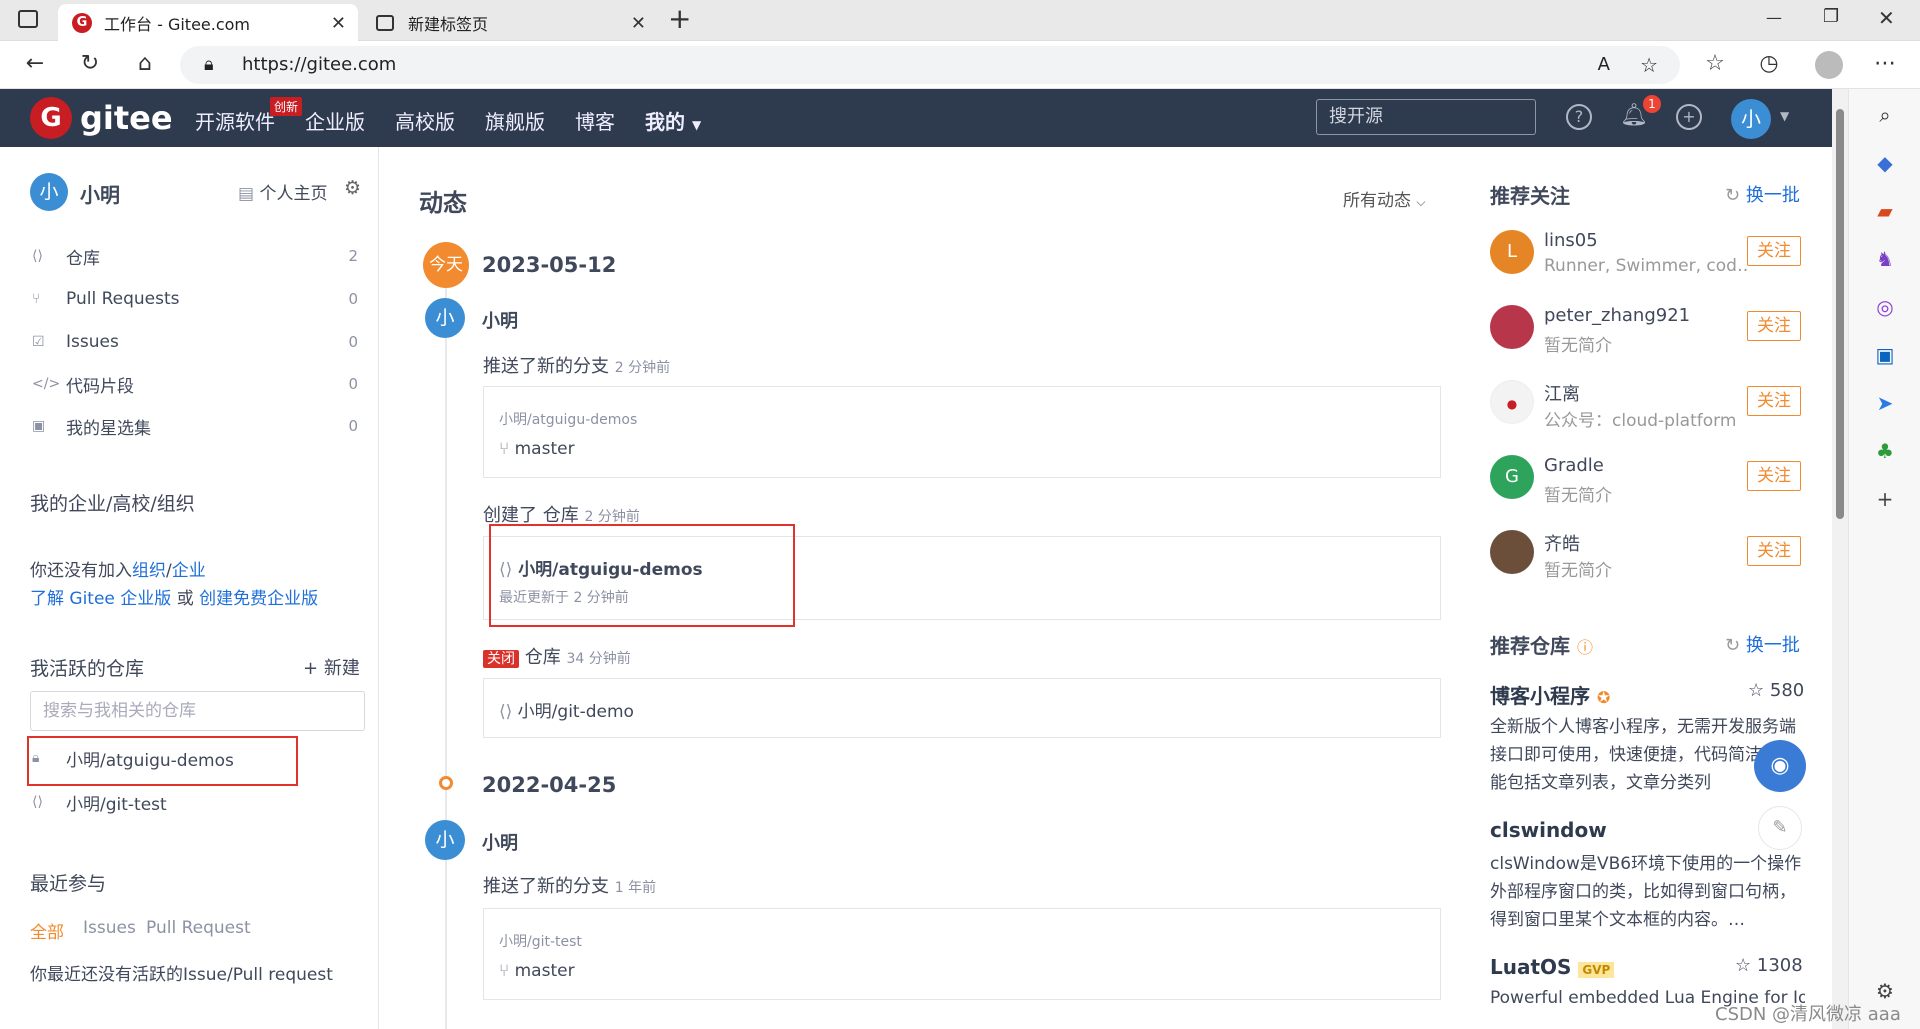 The width and height of the screenshot is (1920, 1029). What do you see at coordinates (1579, 117) in the screenshot?
I see `help-icon: ?` at bounding box center [1579, 117].